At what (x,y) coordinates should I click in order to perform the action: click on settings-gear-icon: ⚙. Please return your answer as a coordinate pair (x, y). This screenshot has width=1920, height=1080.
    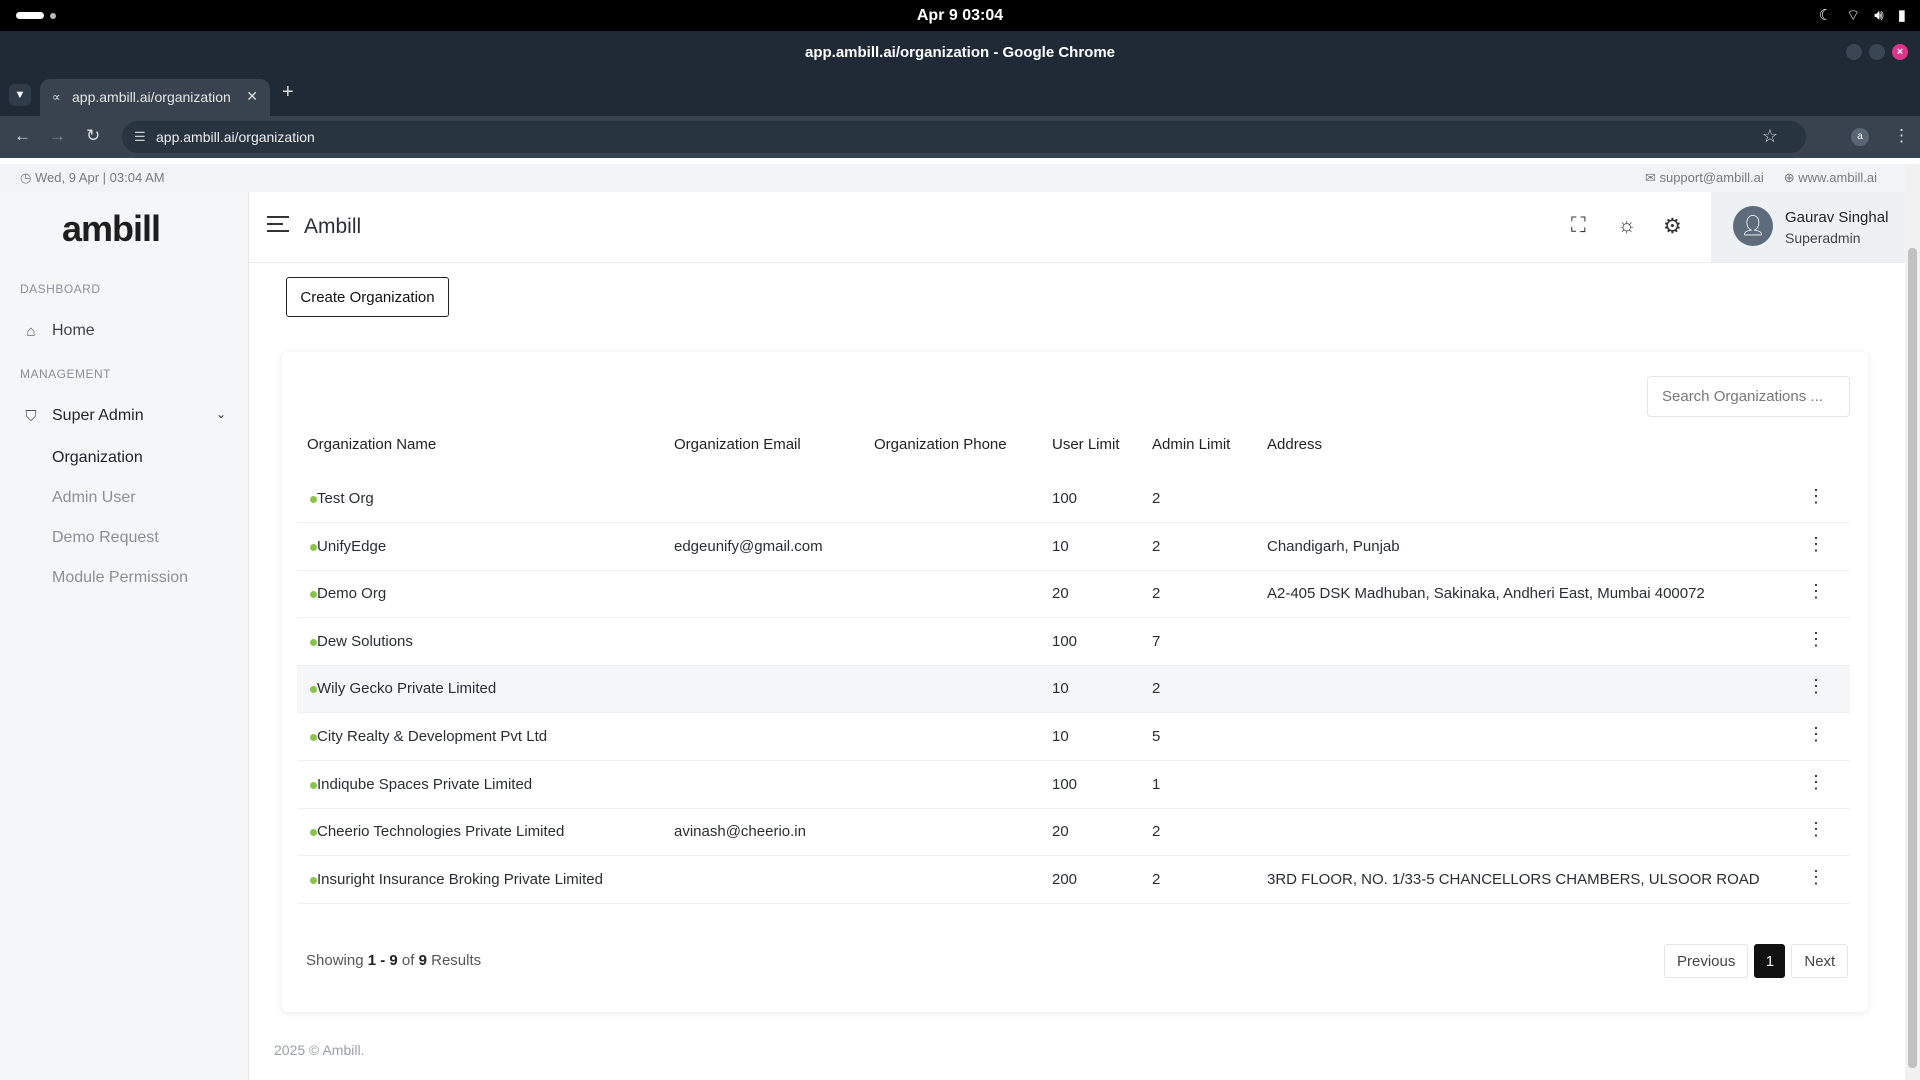
    Looking at the image, I should click on (1672, 226).